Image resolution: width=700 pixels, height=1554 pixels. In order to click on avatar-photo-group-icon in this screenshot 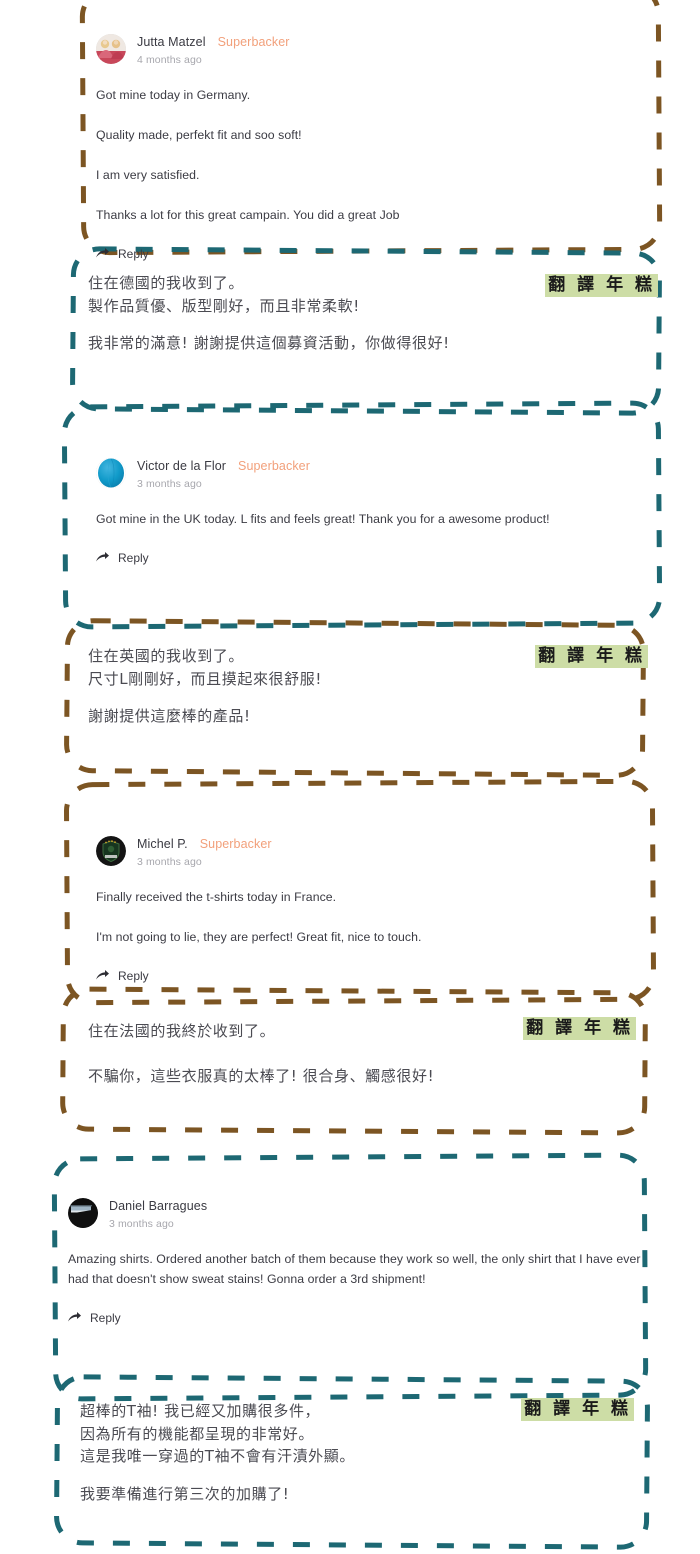, I will do `click(111, 49)`.